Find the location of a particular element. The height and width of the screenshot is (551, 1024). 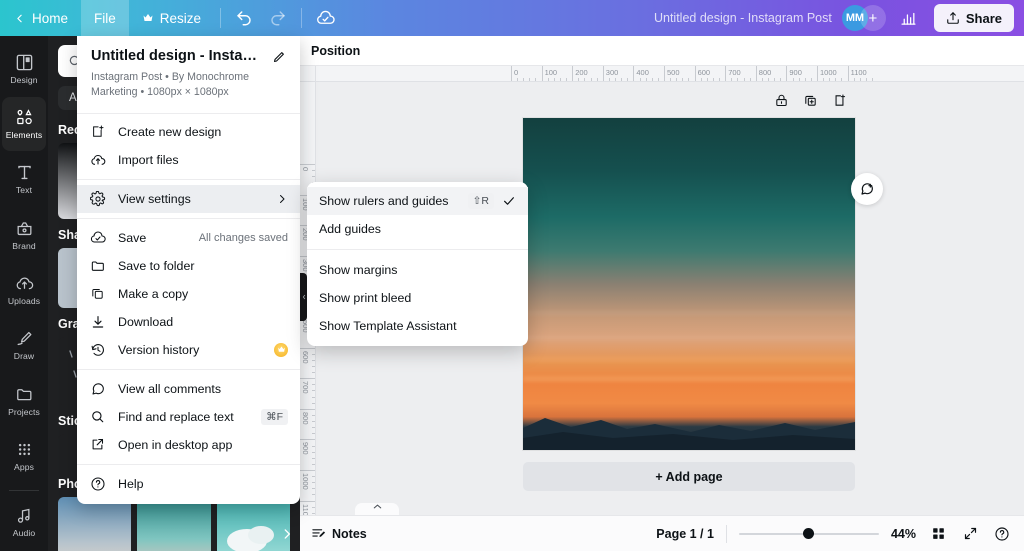

text-icon is located at coordinates (24, 172).